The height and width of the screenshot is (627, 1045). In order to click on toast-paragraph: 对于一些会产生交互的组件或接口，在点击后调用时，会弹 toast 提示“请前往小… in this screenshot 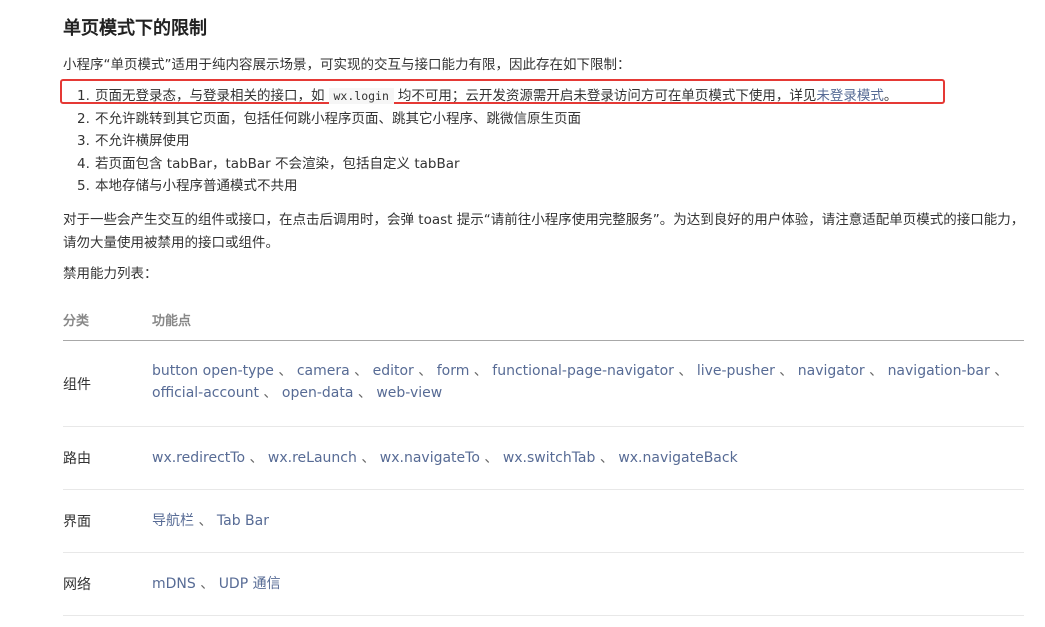, I will do `click(544, 231)`.